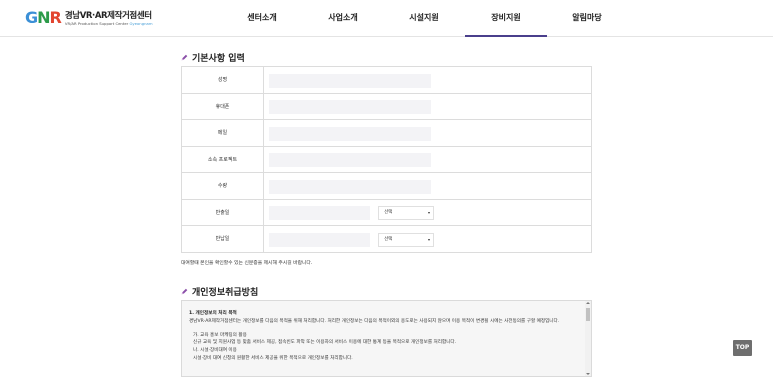 Image resolution: width=773 pixels, height=377 pixels. Describe the element at coordinates (350, 186) in the screenshot. I see `quantity-input` at that location.